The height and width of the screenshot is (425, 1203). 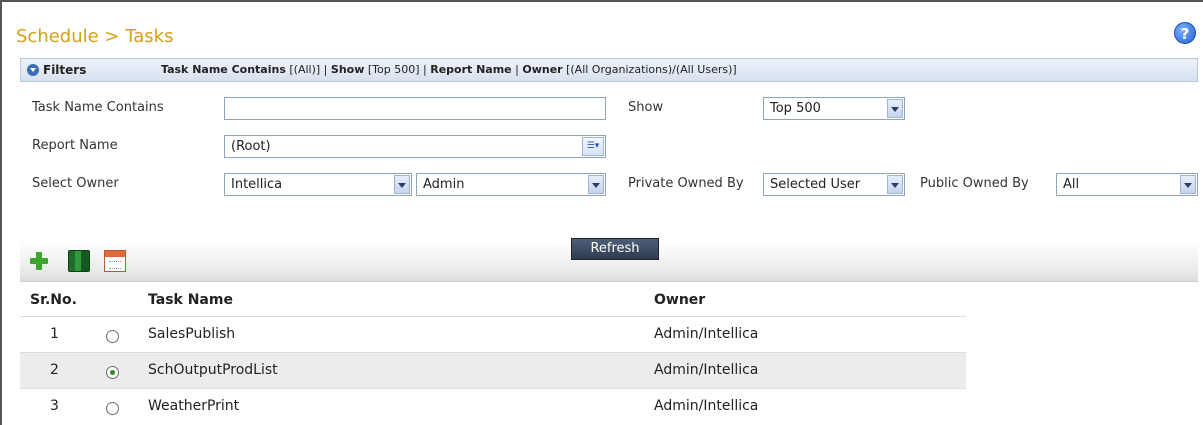 What do you see at coordinates (542, 69) in the screenshot?
I see `summary-key-owner: Owner` at bounding box center [542, 69].